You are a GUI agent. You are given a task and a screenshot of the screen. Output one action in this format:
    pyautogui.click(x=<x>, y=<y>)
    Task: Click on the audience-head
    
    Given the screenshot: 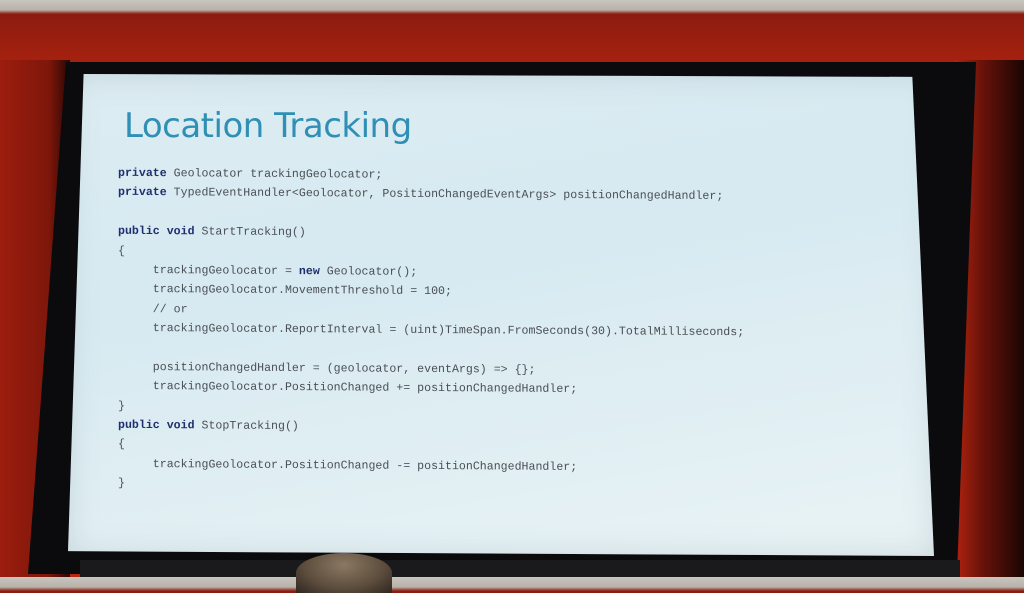 What is the action you would take?
    pyautogui.click(x=344, y=573)
    